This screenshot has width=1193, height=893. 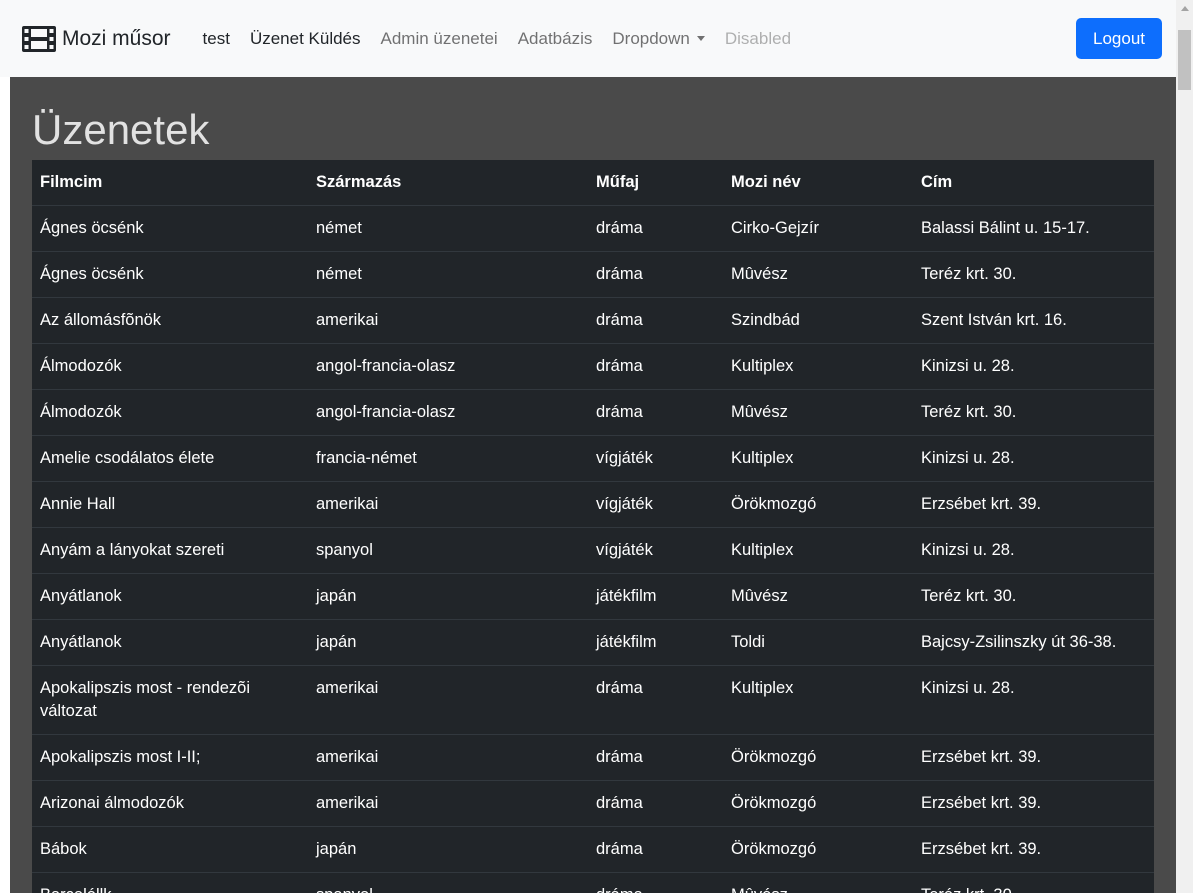 I want to click on cell-filmcim: Az állomásfõnök, so click(x=170, y=319).